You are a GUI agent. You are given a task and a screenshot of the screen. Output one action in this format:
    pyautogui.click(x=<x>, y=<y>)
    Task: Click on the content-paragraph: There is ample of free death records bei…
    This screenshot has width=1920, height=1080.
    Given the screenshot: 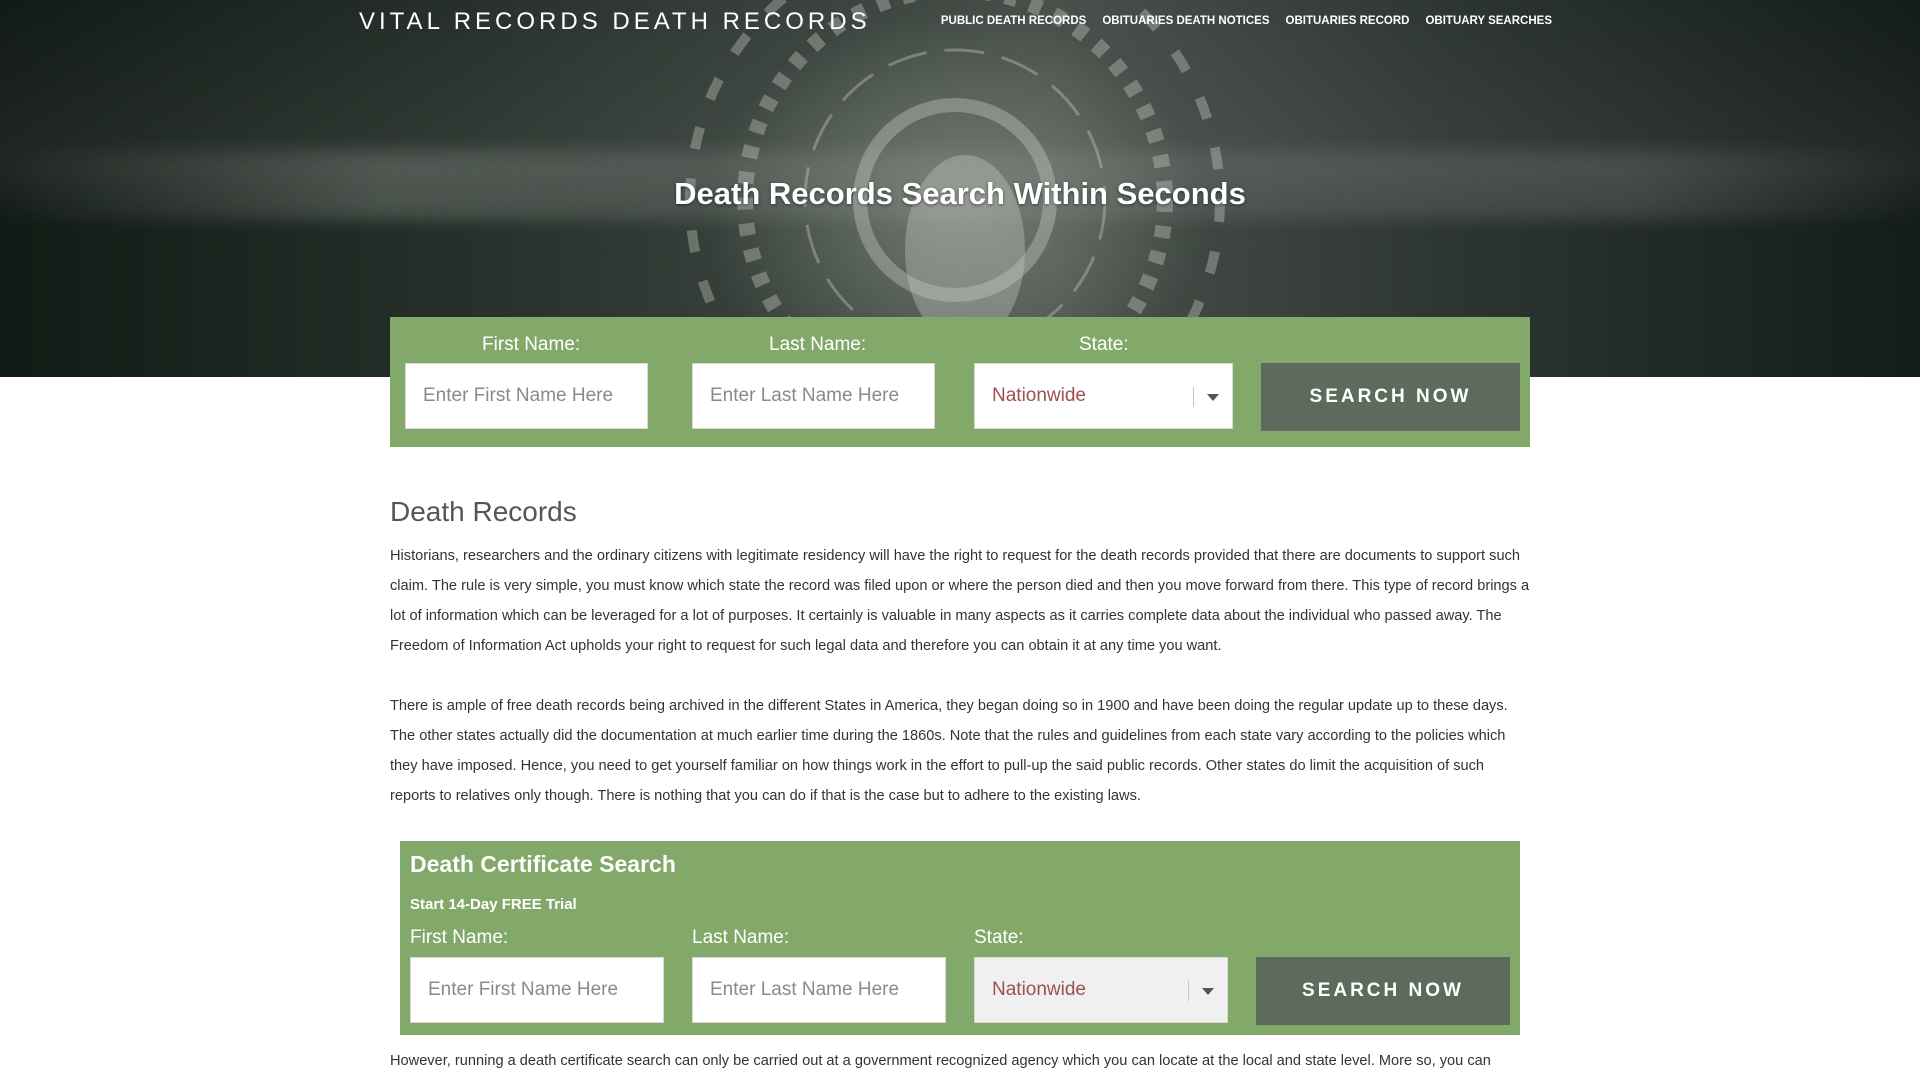 What is the action you would take?
    pyautogui.click(x=949, y=751)
    